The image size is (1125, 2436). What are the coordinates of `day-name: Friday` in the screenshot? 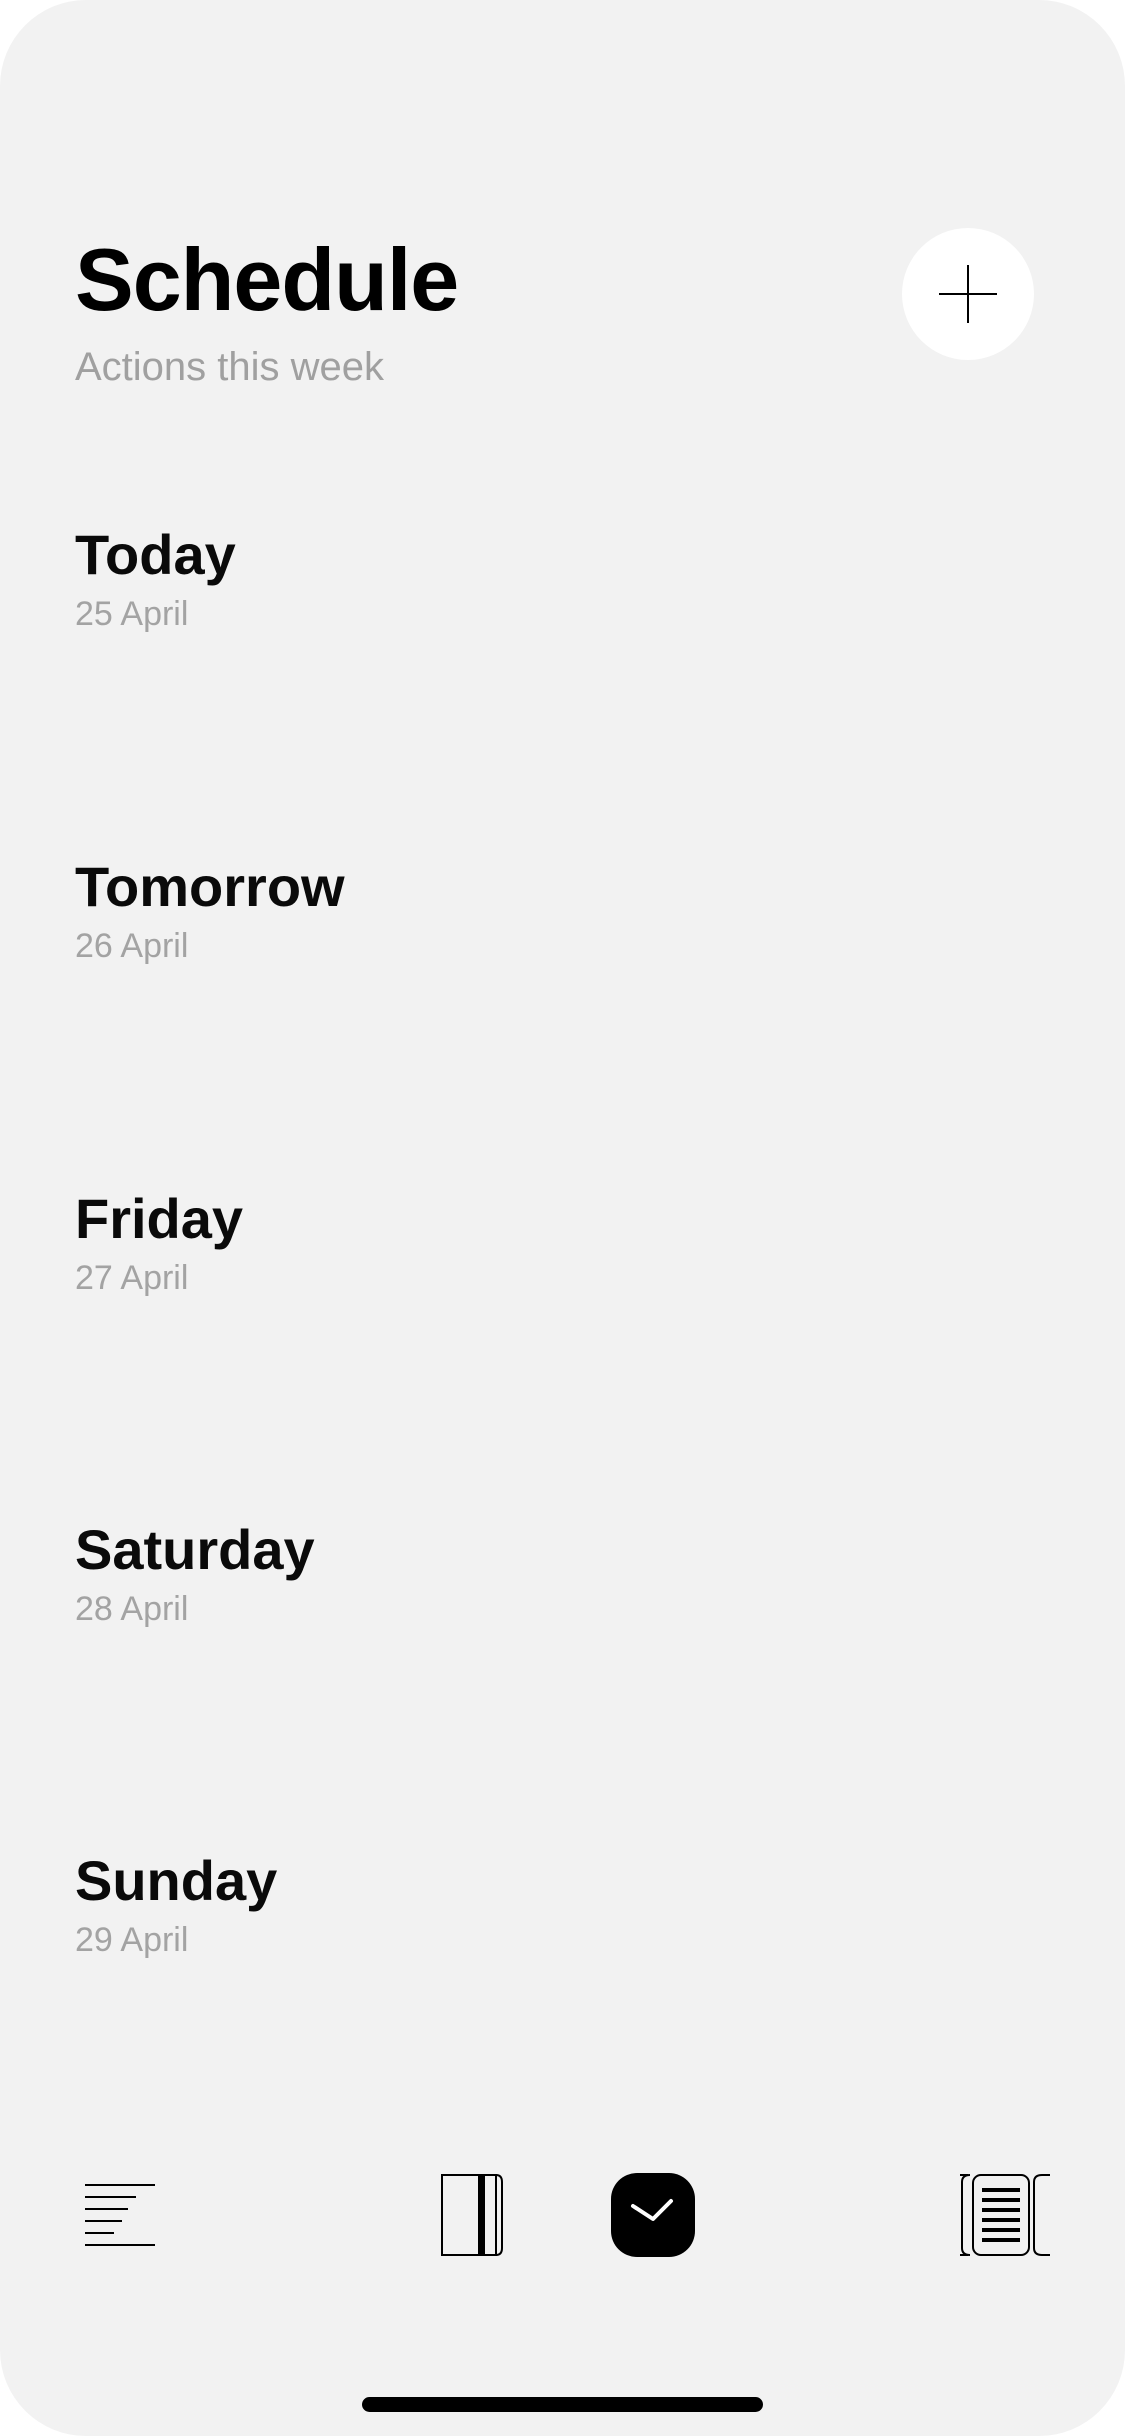 It's located at (159, 1218).